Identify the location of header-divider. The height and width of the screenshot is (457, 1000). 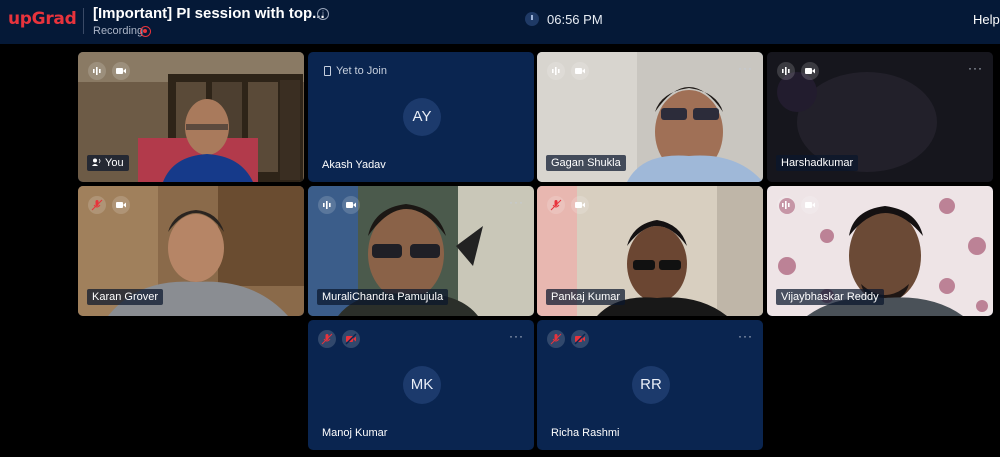
(83, 21).